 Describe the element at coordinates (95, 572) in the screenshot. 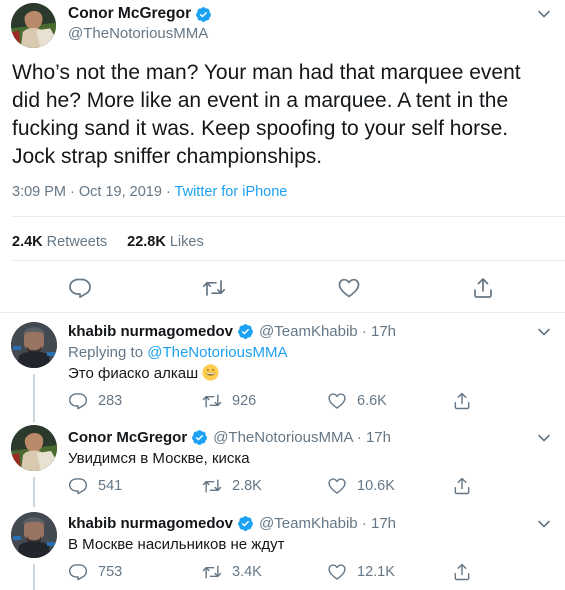

I see `reply-action: 753` at that location.